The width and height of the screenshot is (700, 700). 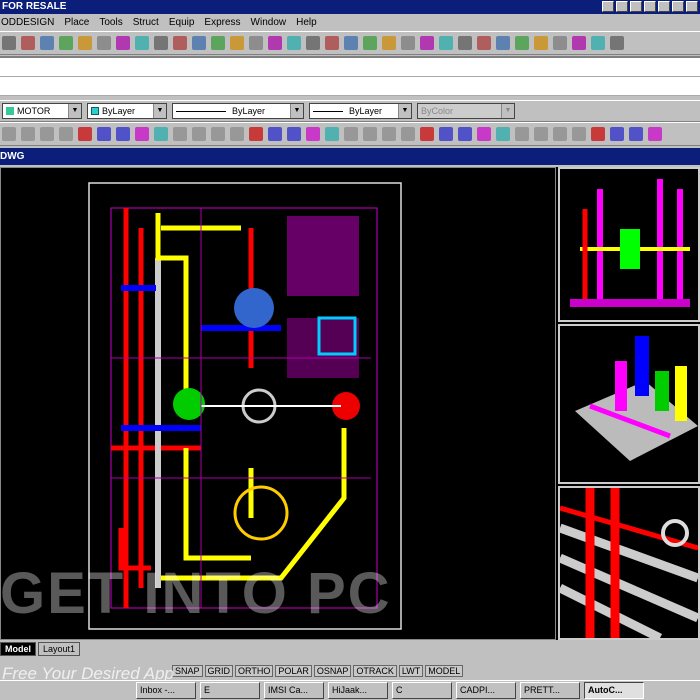 What do you see at coordinates (692, 6) in the screenshot?
I see `close-button` at bounding box center [692, 6].